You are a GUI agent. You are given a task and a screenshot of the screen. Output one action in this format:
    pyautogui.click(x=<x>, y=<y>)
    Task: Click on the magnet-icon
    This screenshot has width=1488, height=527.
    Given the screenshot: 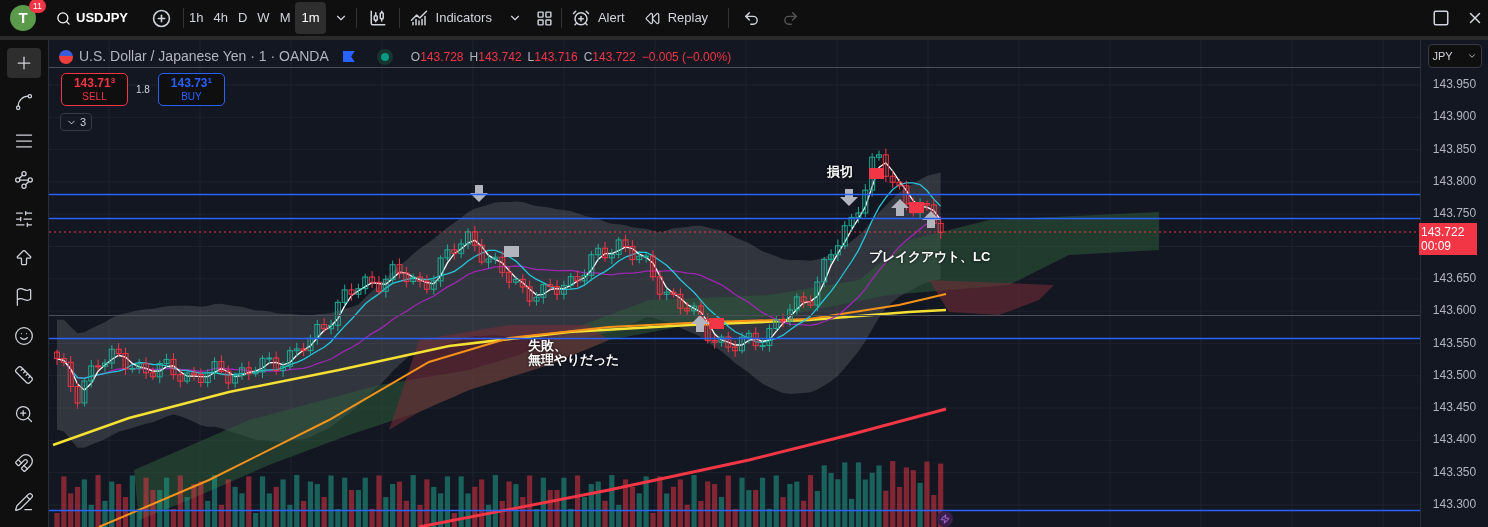 What is the action you would take?
    pyautogui.click(x=24, y=463)
    